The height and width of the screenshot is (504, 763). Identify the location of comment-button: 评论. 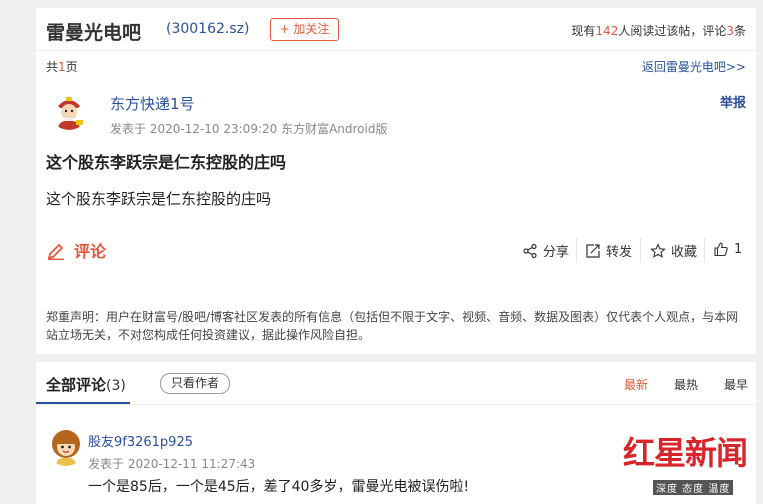
(76, 250).